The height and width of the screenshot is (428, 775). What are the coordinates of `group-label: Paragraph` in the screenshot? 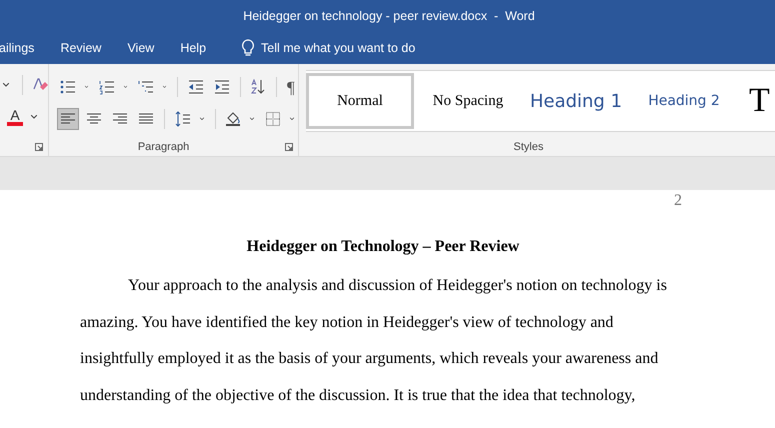 It's located at (163, 147).